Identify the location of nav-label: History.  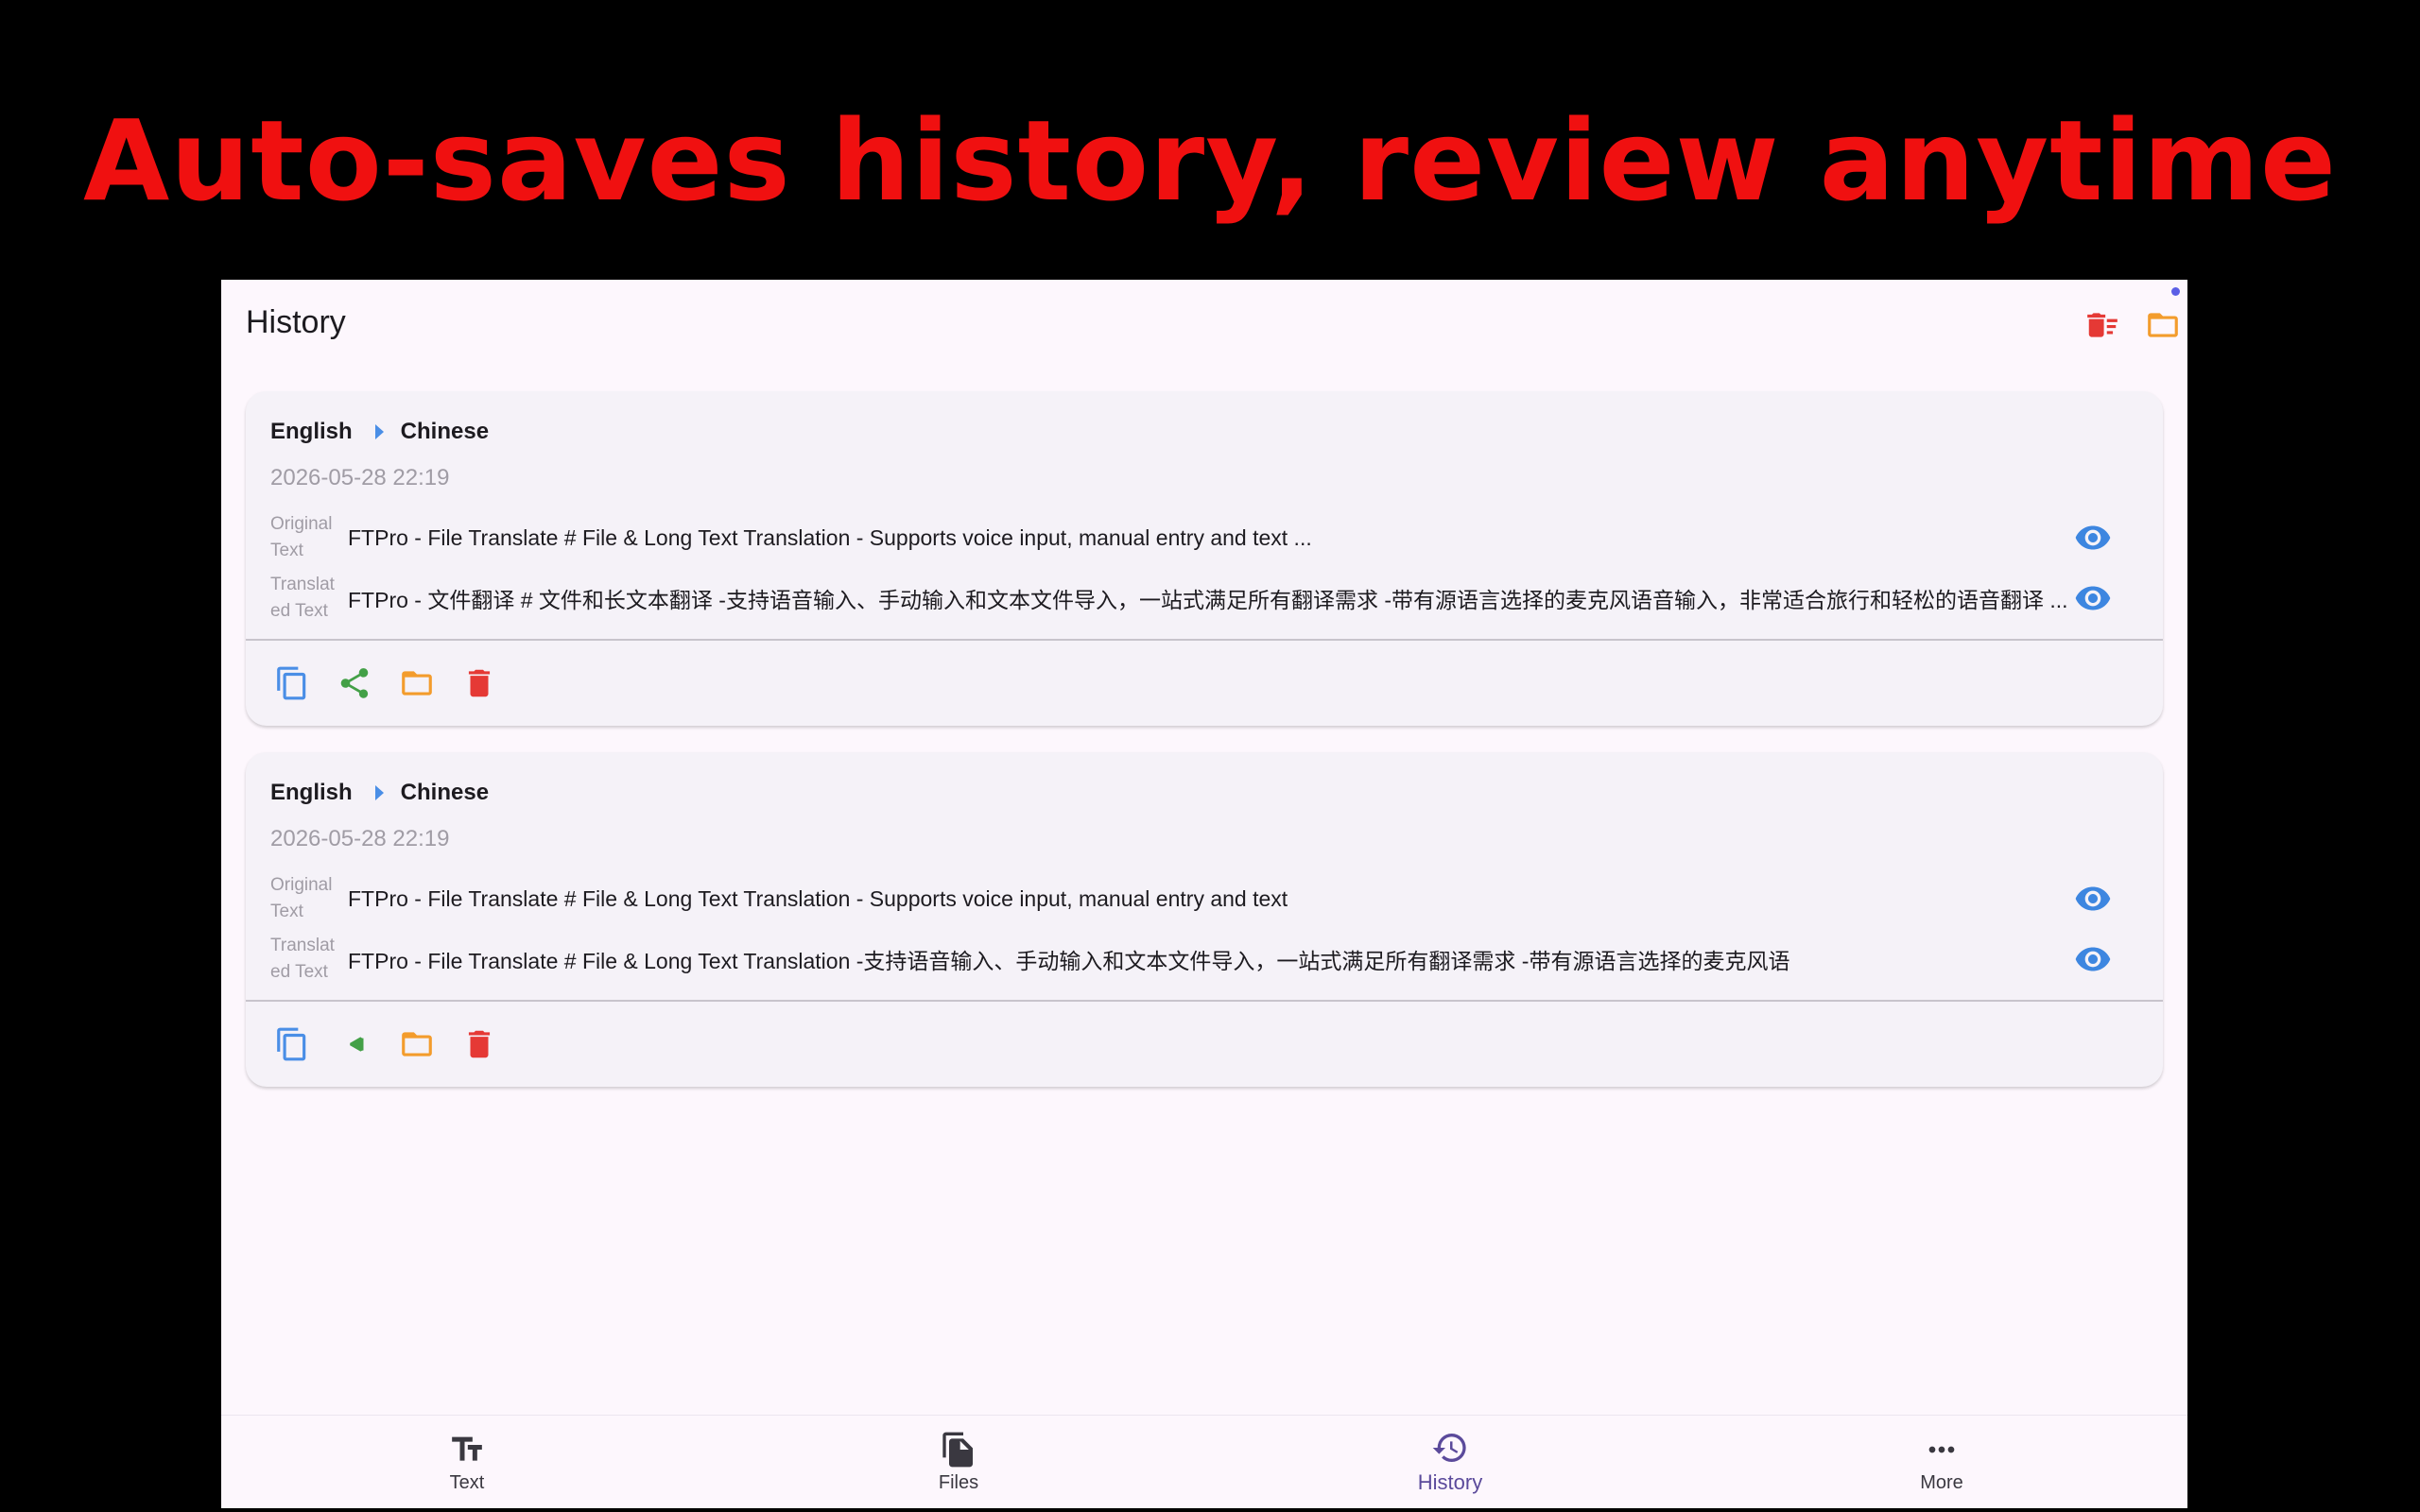
(1450, 1482).